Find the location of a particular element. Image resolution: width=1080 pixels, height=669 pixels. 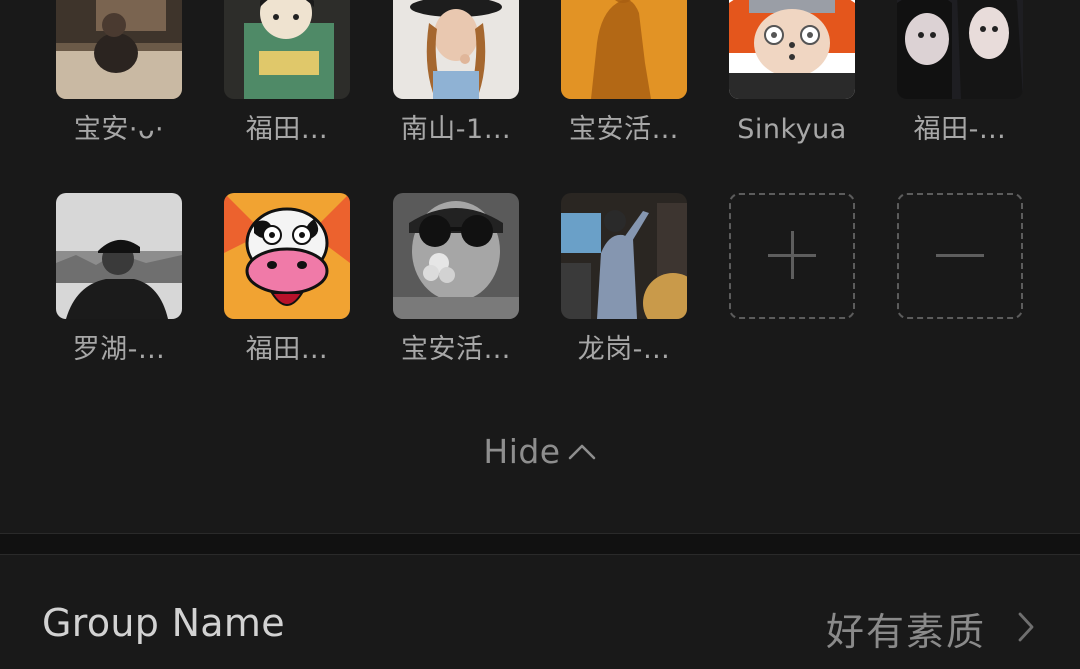

section-separator is located at coordinates (540, 544).